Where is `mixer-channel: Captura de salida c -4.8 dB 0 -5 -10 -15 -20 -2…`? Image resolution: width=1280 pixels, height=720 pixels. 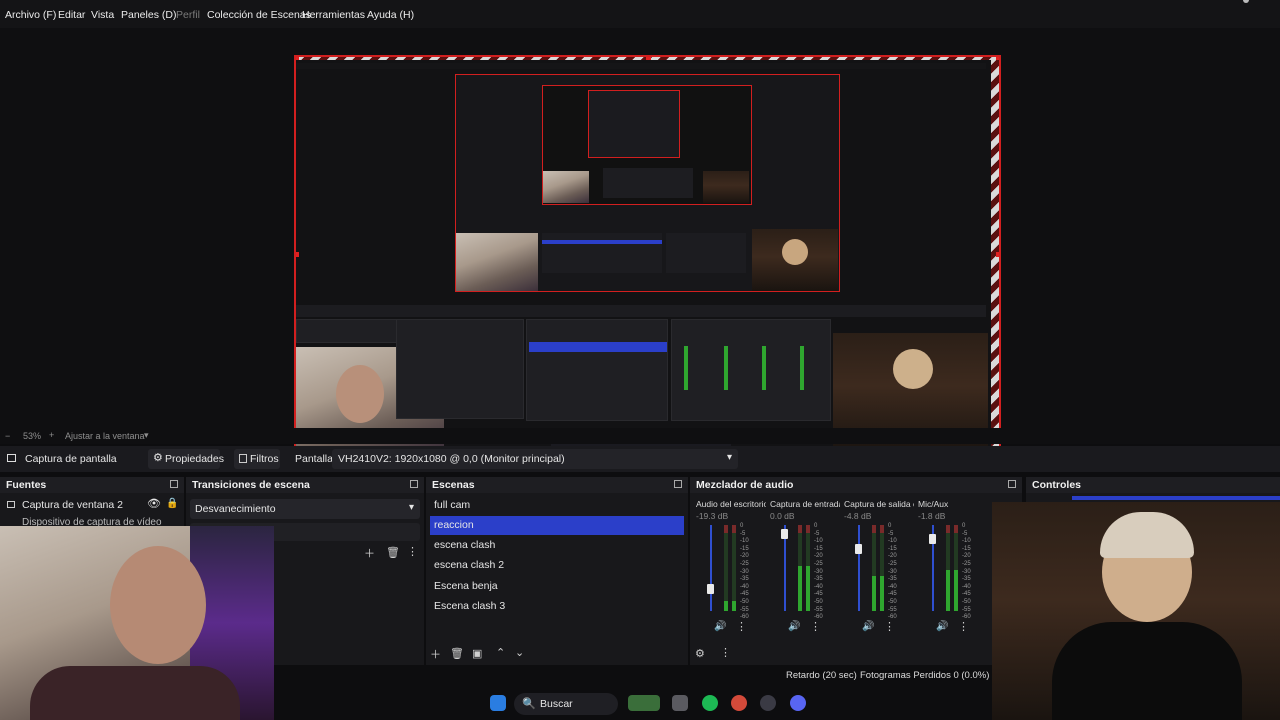 mixer-channel: Captura de salida c -4.8 dB 0 -5 -10 -15 -20 -2… is located at coordinates (878, 567).